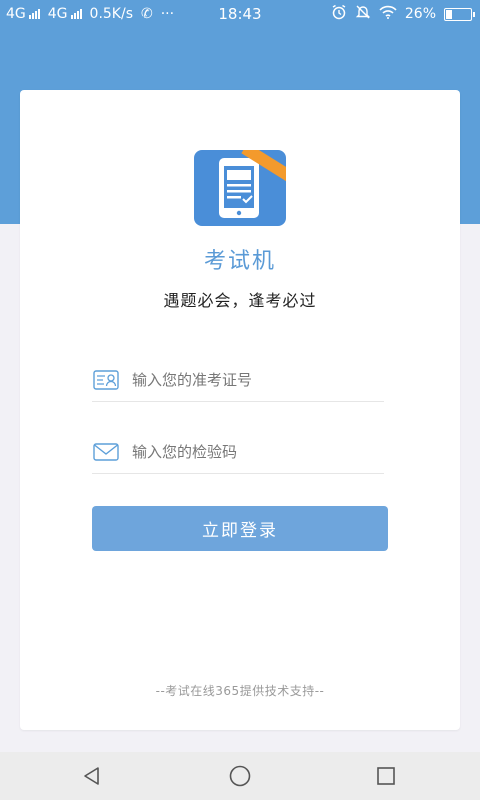 This screenshot has width=480, height=800. Describe the element at coordinates (339, 14) in the screenshot. I see `alarm-icon` at that location.